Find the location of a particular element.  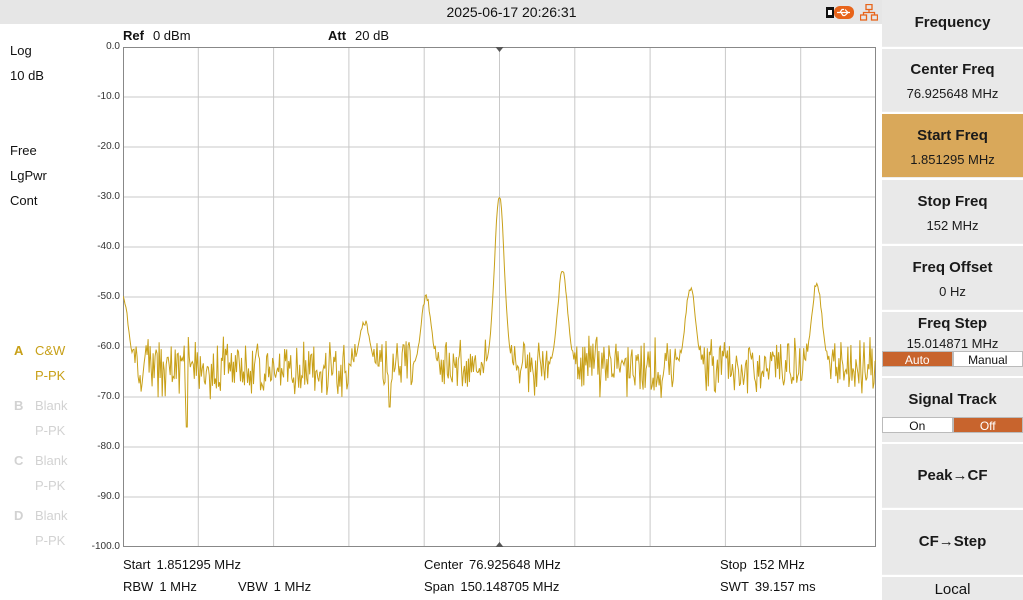

signal-track-off: Off is located at coordinates (987, 425).